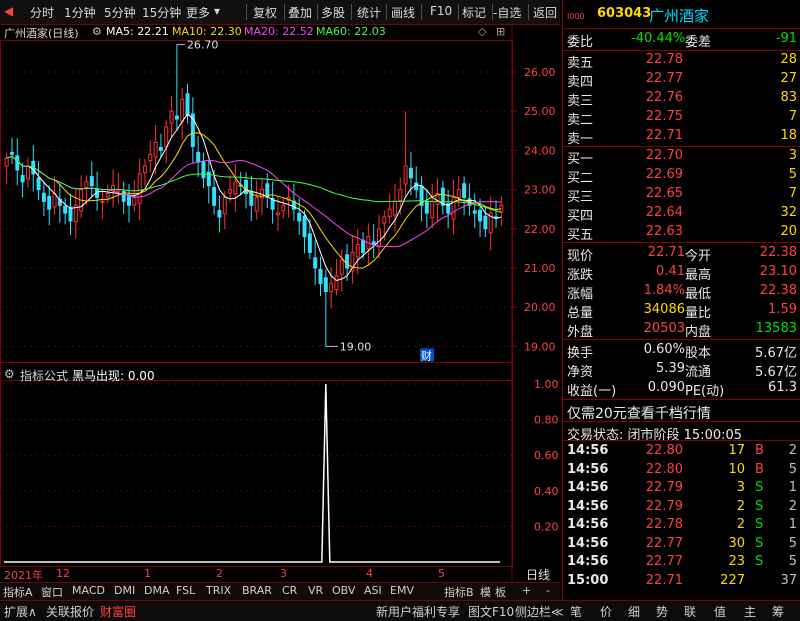  What do you see at coordinates (373, 590) in the screenshot?
I see `tab-asi: ASI` at bounding box center [373, 590].